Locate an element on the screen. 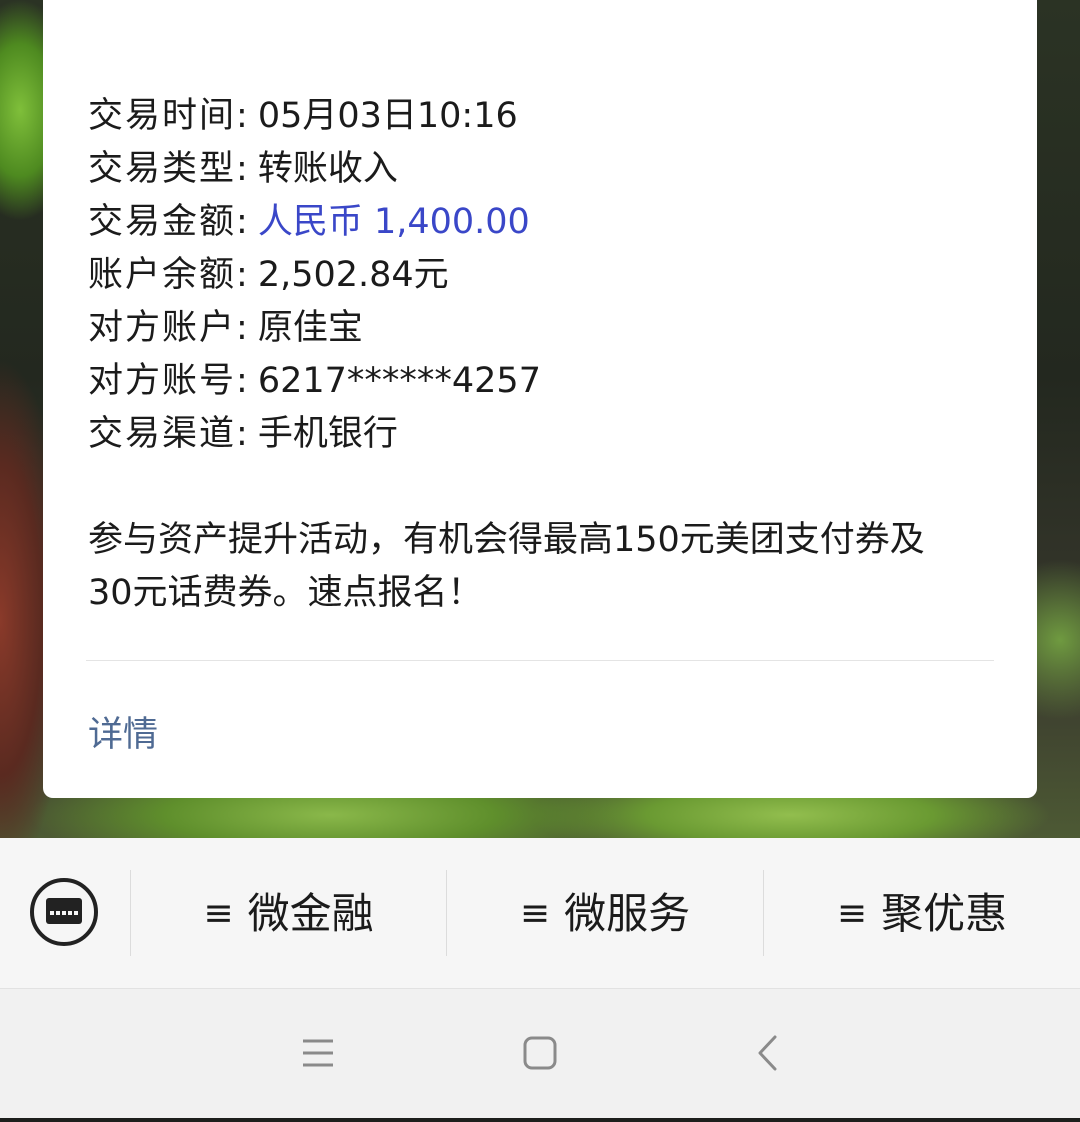 The width and height of the screenshot is (1080, 1122). row-label: 交易渠道 is located at coordinates (162, 434).